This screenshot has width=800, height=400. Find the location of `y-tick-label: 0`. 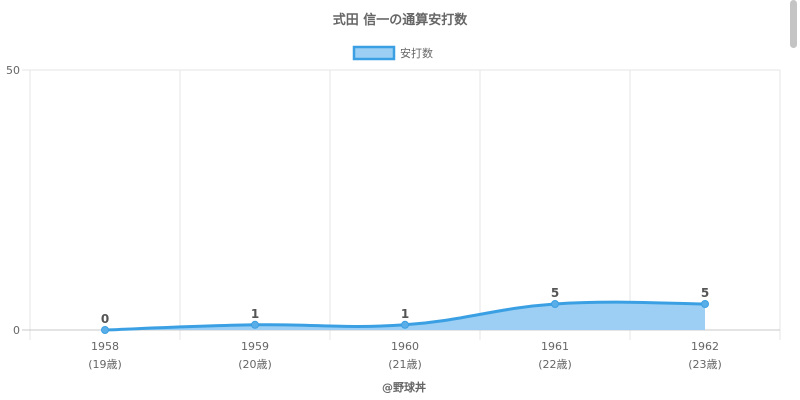

y-tick-label: 0 is located at coordinates (16, 330).